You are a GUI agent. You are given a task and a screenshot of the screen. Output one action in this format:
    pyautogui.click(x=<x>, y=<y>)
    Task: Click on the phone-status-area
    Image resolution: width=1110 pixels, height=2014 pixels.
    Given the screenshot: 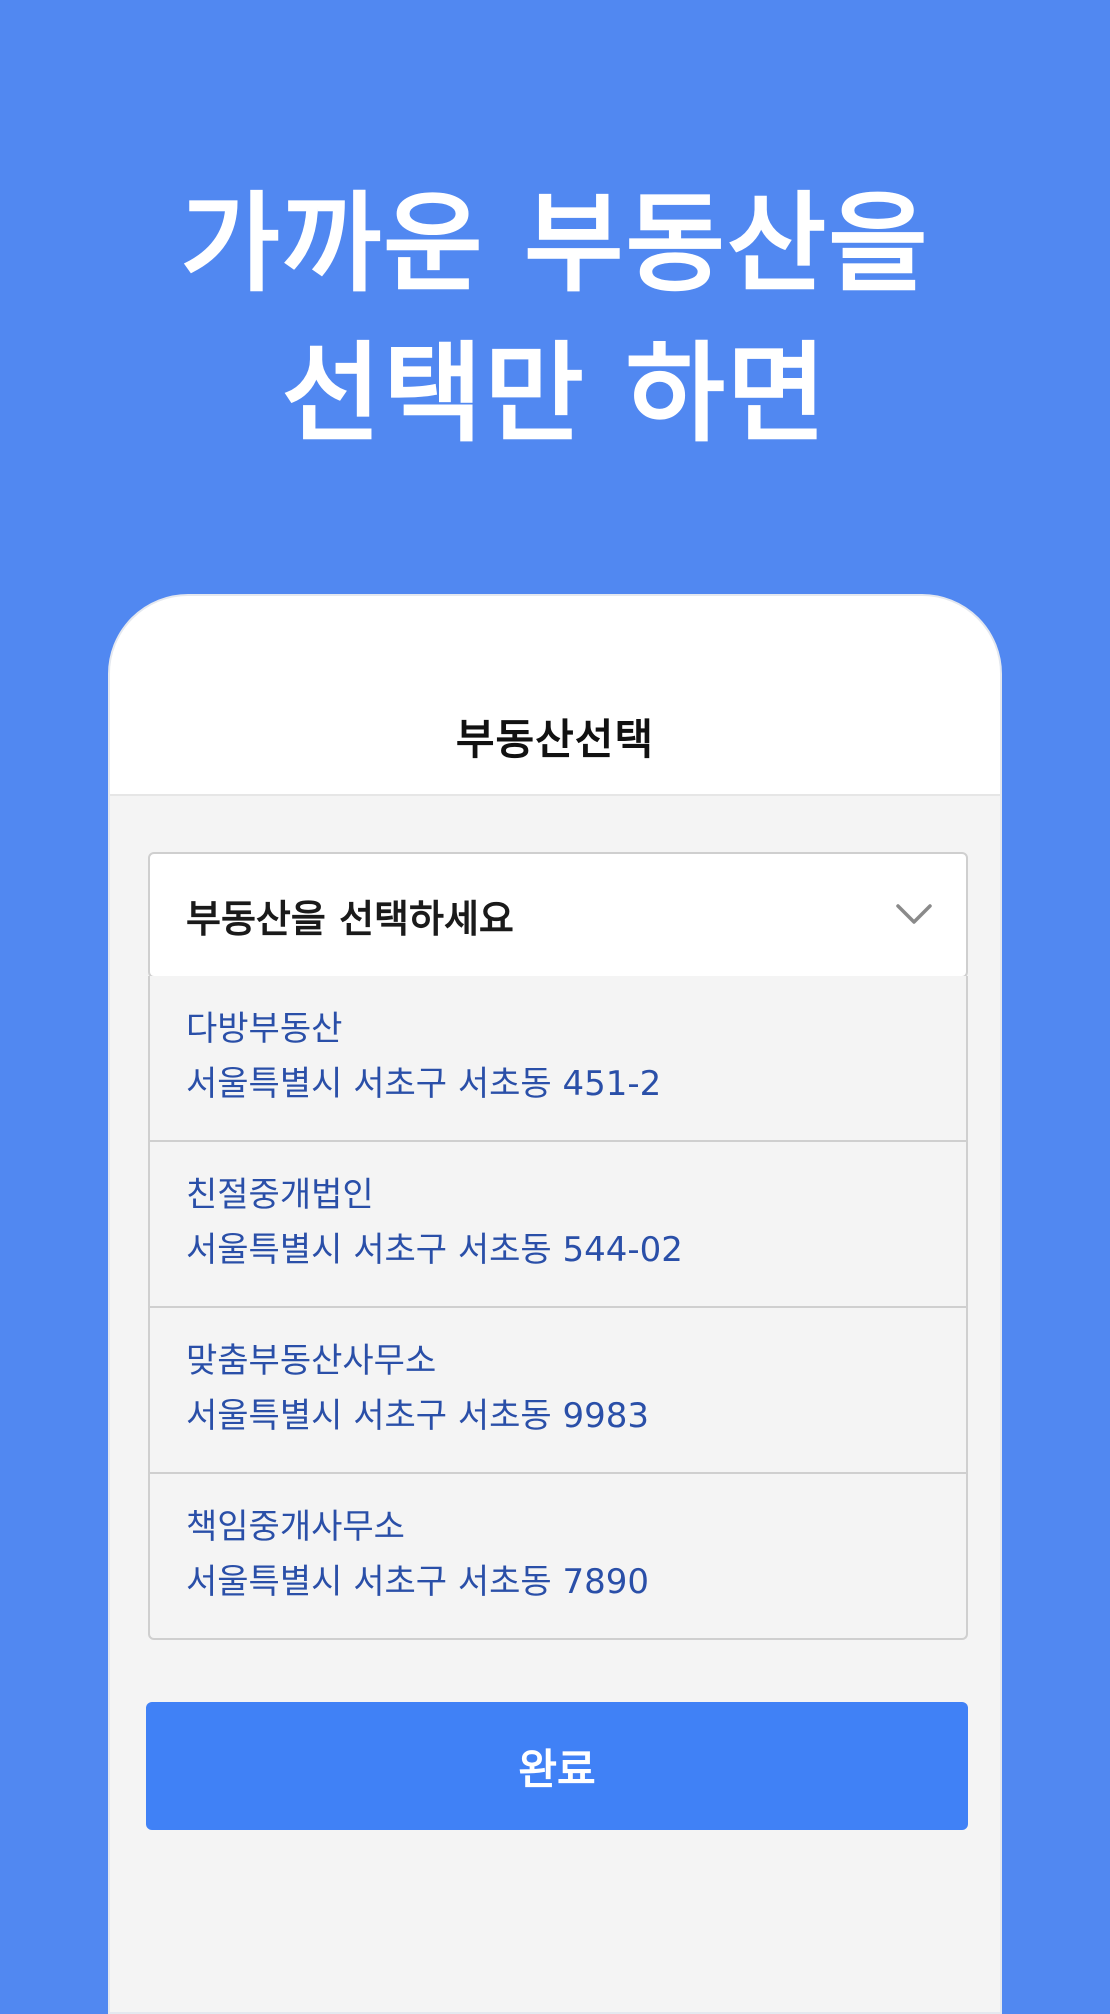 What is the action you would take?
    pyautogui.click(x=555, y=637)
    